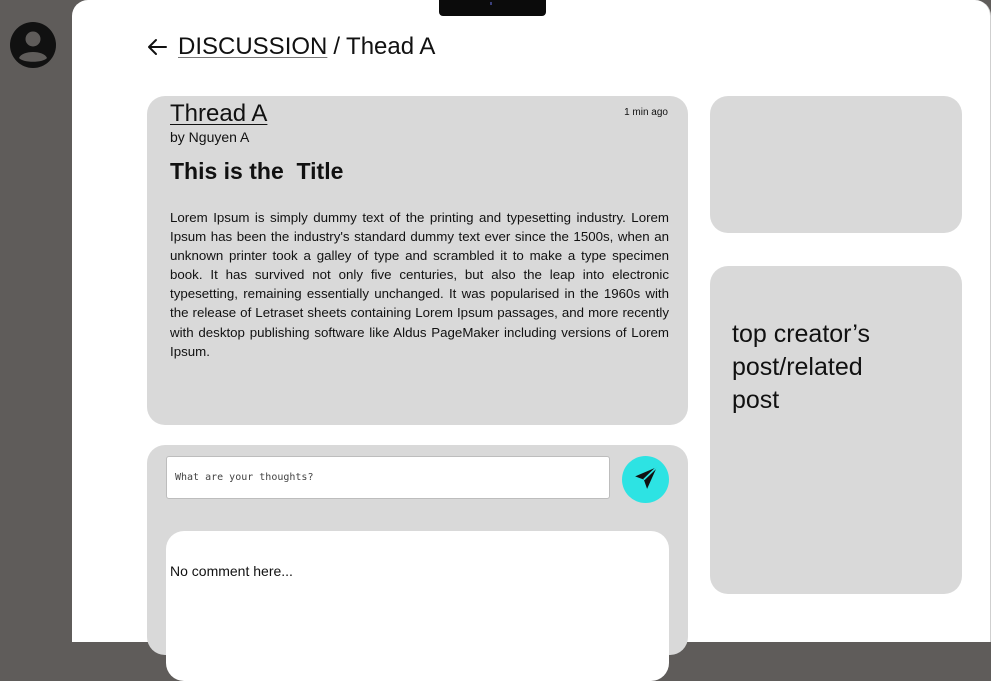 The image size is (991, 681). I want to click on arrow-left-icon, so click(157, 47).